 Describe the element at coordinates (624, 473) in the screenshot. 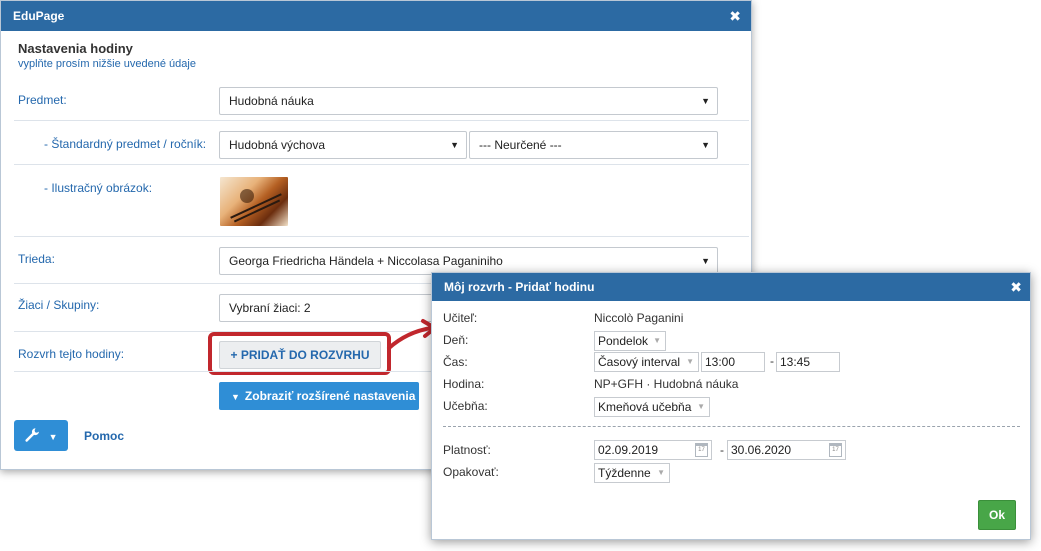

I see `repeat-select-value: Týždenne` at that location.